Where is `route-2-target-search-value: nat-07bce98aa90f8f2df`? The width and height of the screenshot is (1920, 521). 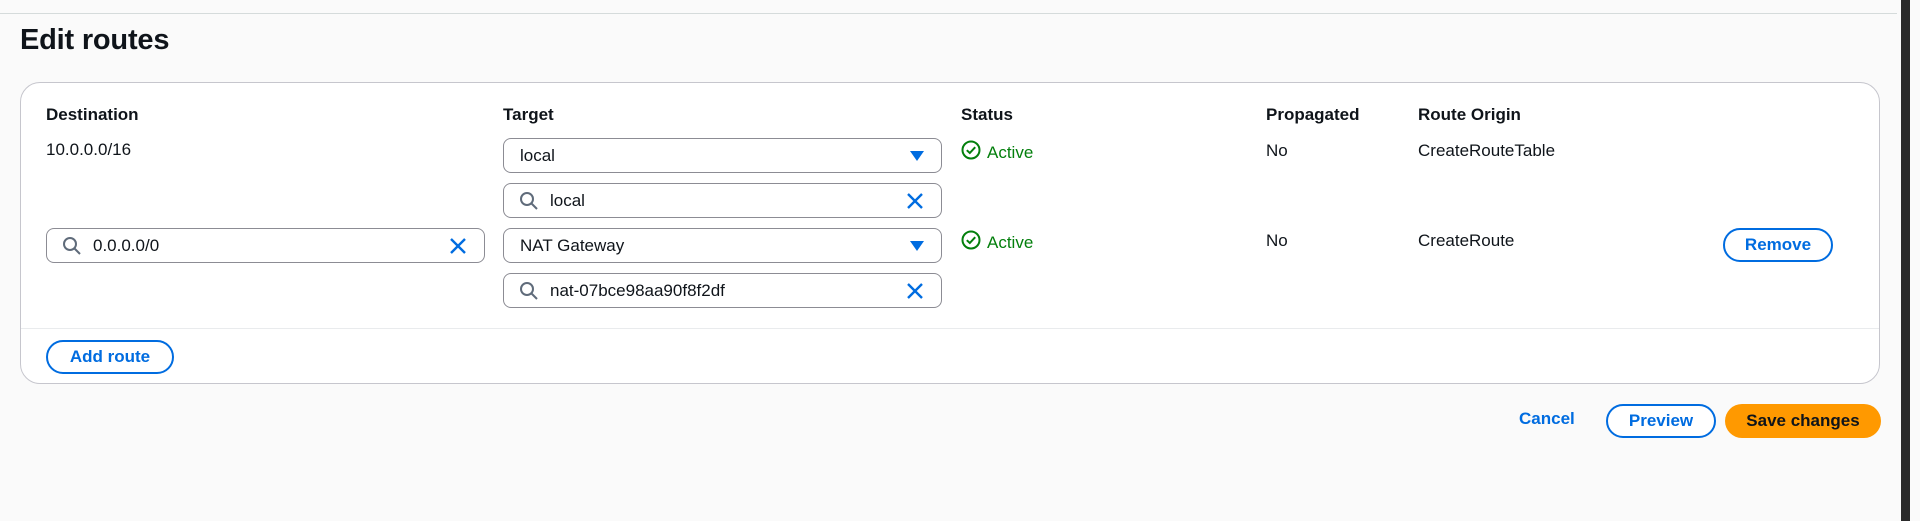 route-2-target-search-value: nat-07bce98aa90f8f2df is located at coordinates (637, 290).